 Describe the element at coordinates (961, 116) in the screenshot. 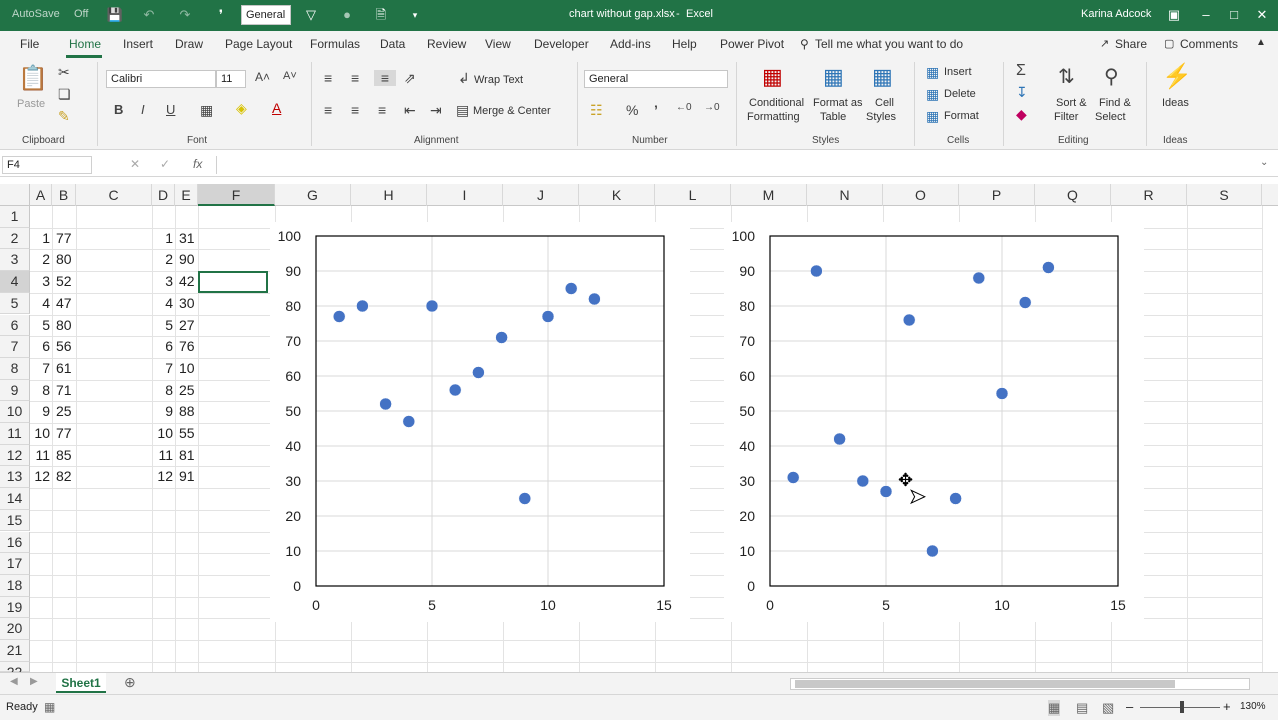

I see `format-cells-button: Format` at that location.